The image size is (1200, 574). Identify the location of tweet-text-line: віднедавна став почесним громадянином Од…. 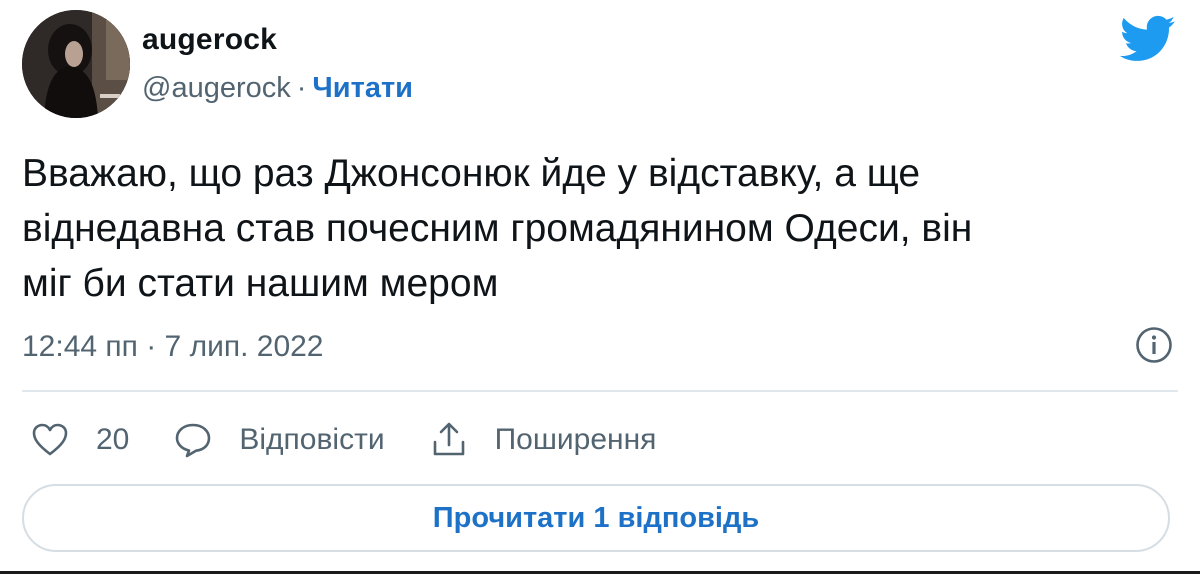
(497, 228).